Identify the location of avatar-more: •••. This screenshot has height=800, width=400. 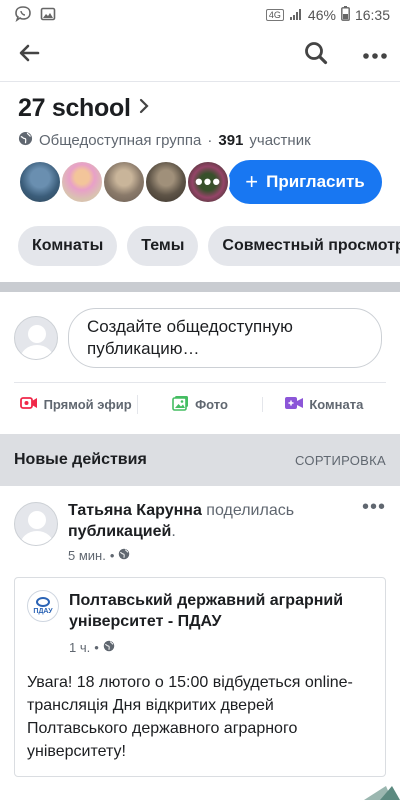
(208, 182).